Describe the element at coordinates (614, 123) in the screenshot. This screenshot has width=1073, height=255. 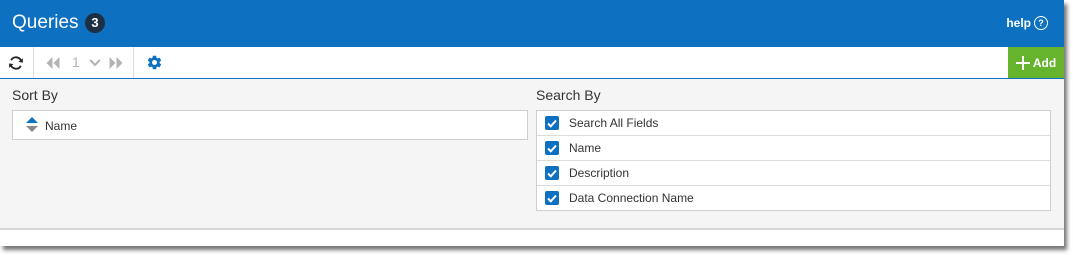
I see `search-option-label: Search All Fields` at that location.